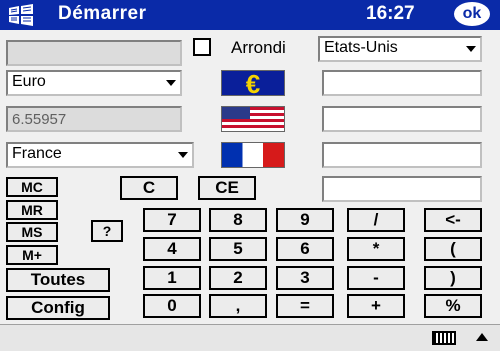 The image size is (500, 351). I want to click on euro-flag-icon: €, so click(253, 83).